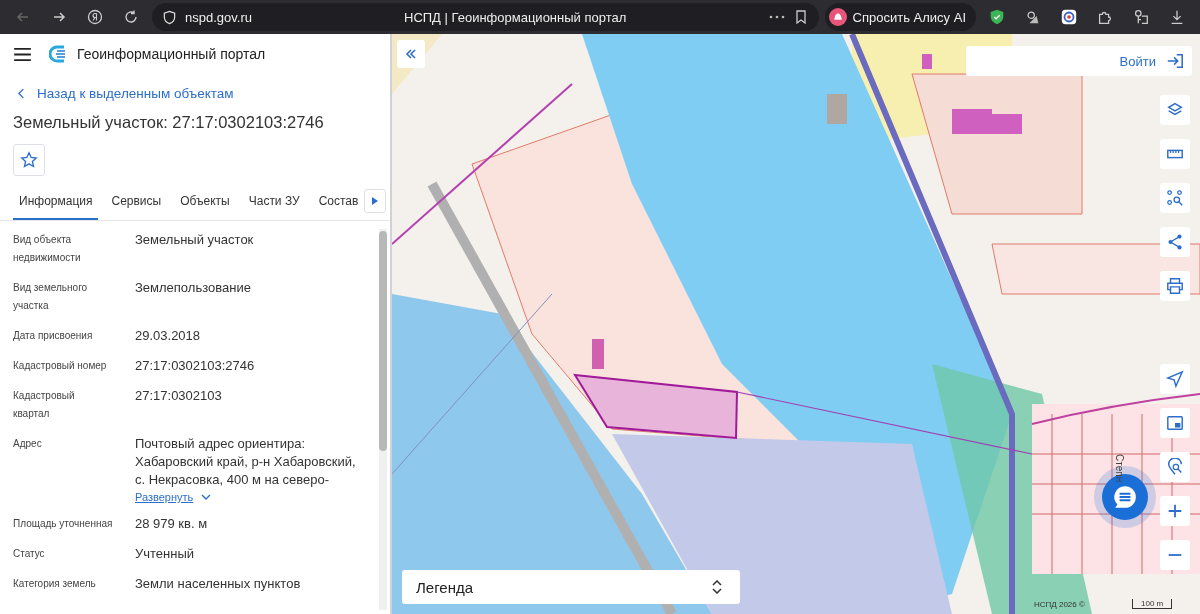 This screenshot has height=614, width=1200. Describe the element at coordinates (63, 524) in the screenshot. I see `property-label: Площадь уточненная` at that location.